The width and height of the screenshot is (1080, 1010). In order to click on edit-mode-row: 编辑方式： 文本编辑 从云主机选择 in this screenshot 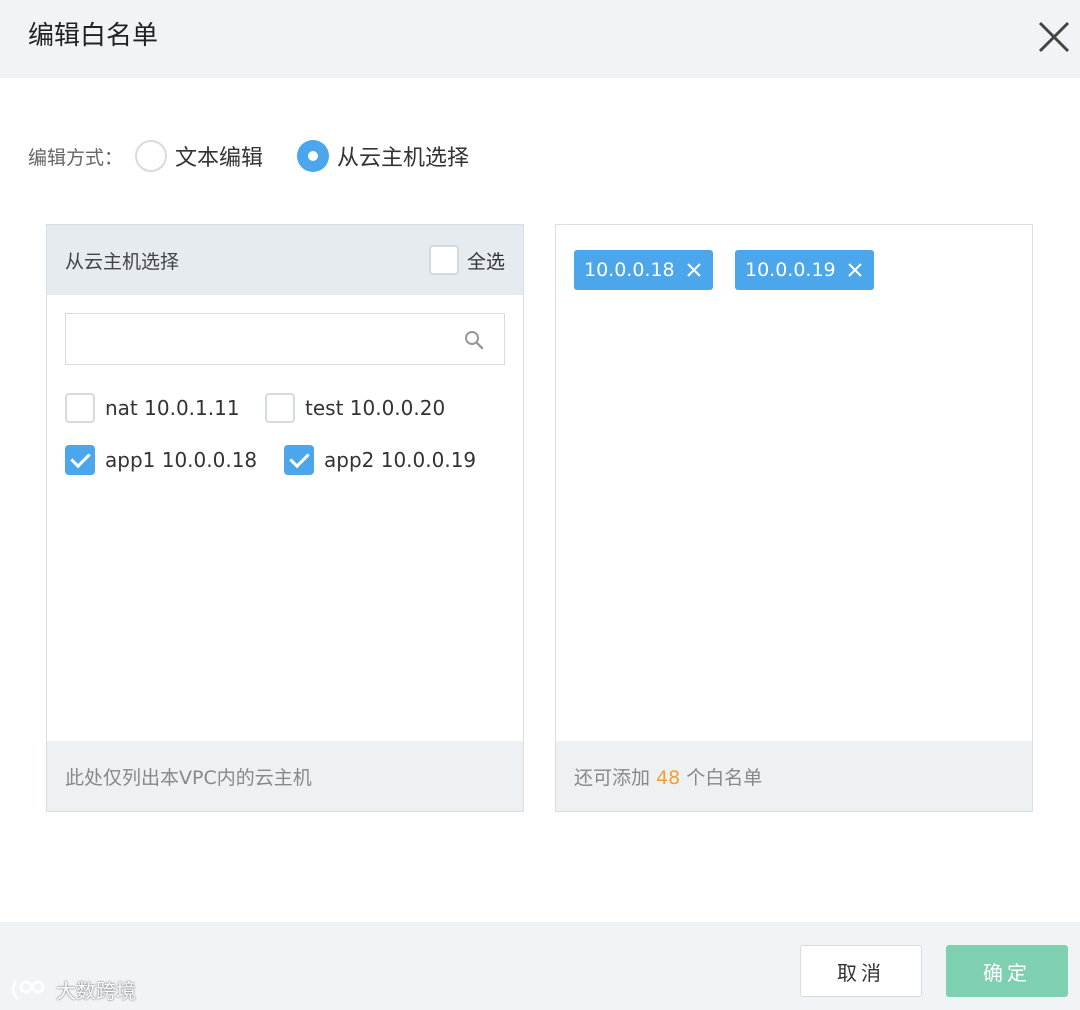, I will do `click(265, 156)`.